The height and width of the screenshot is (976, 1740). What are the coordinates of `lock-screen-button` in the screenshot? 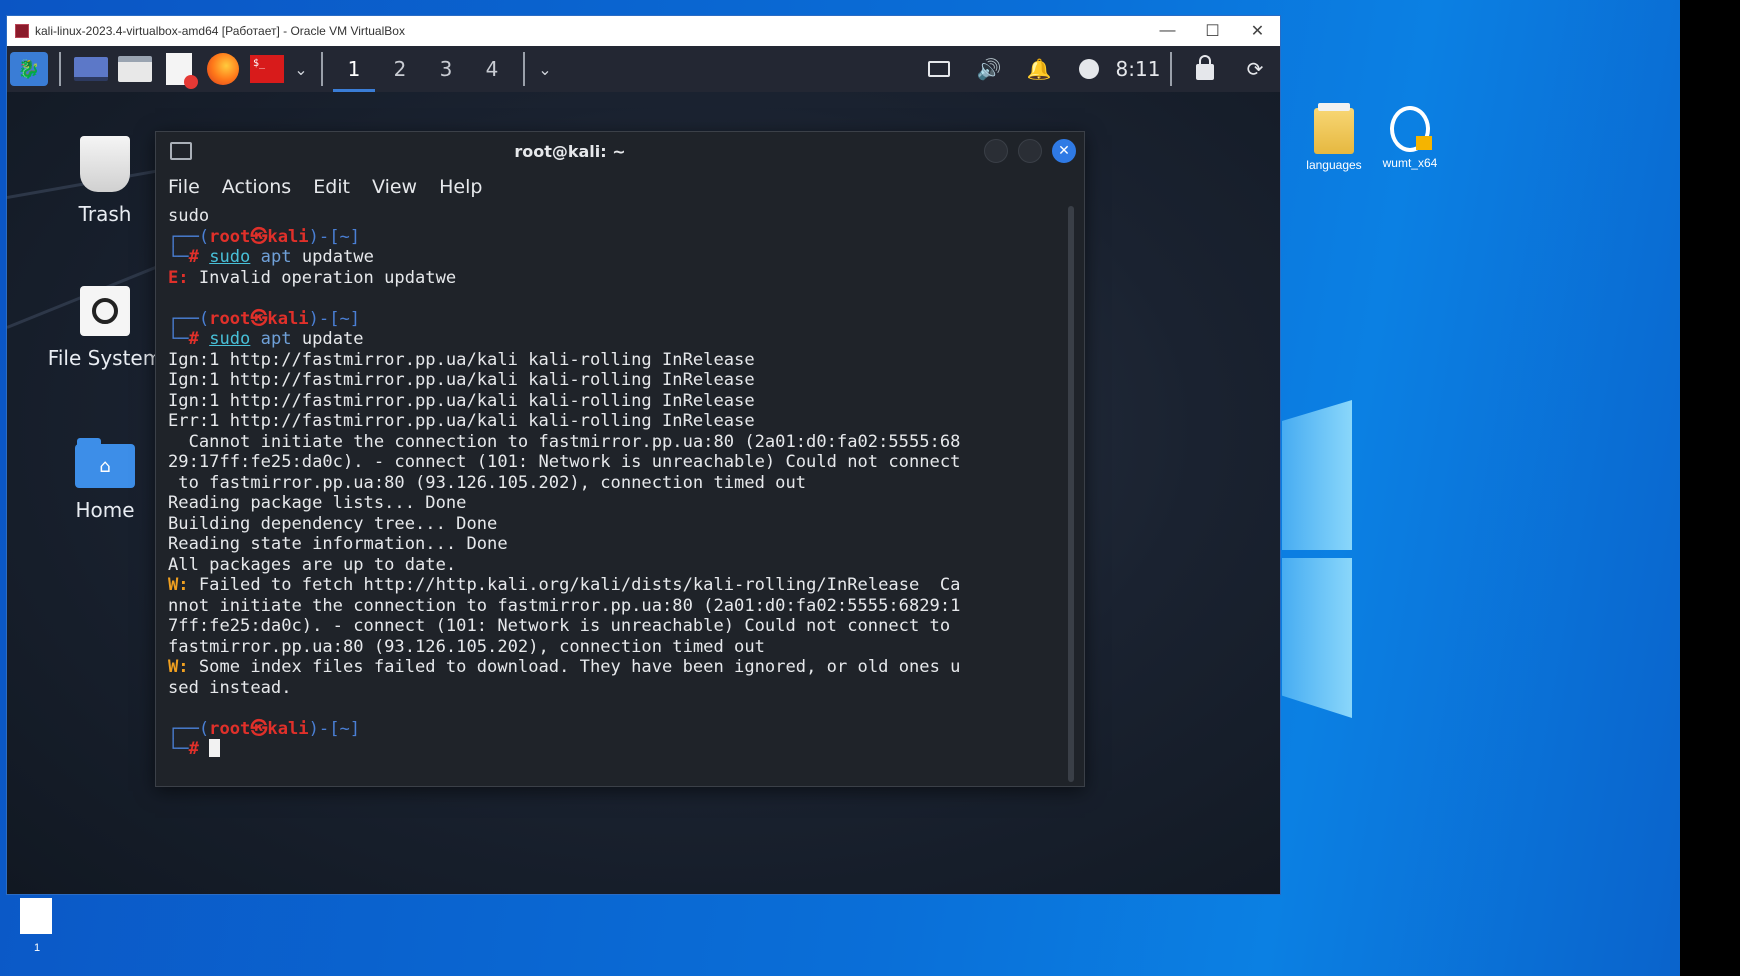 It's located at (1205, 69).